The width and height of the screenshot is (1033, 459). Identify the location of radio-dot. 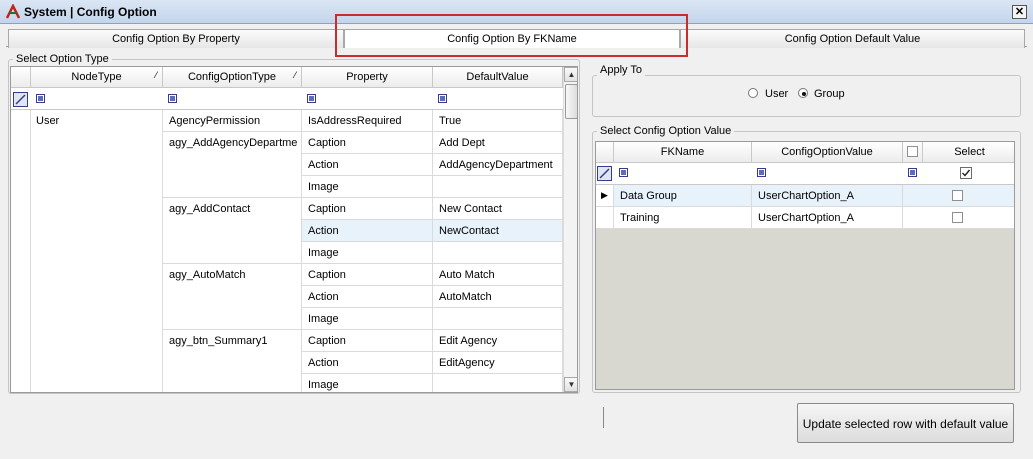
(804, 94).